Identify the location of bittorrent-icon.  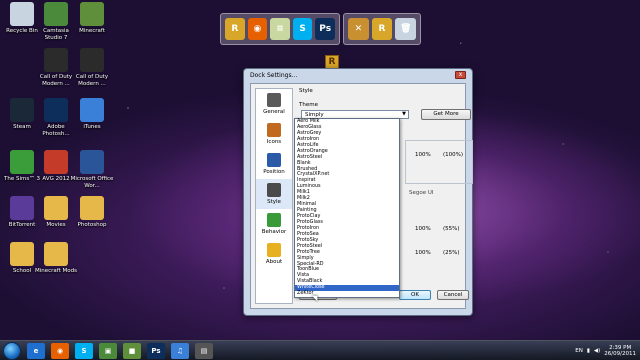
(22, 208).